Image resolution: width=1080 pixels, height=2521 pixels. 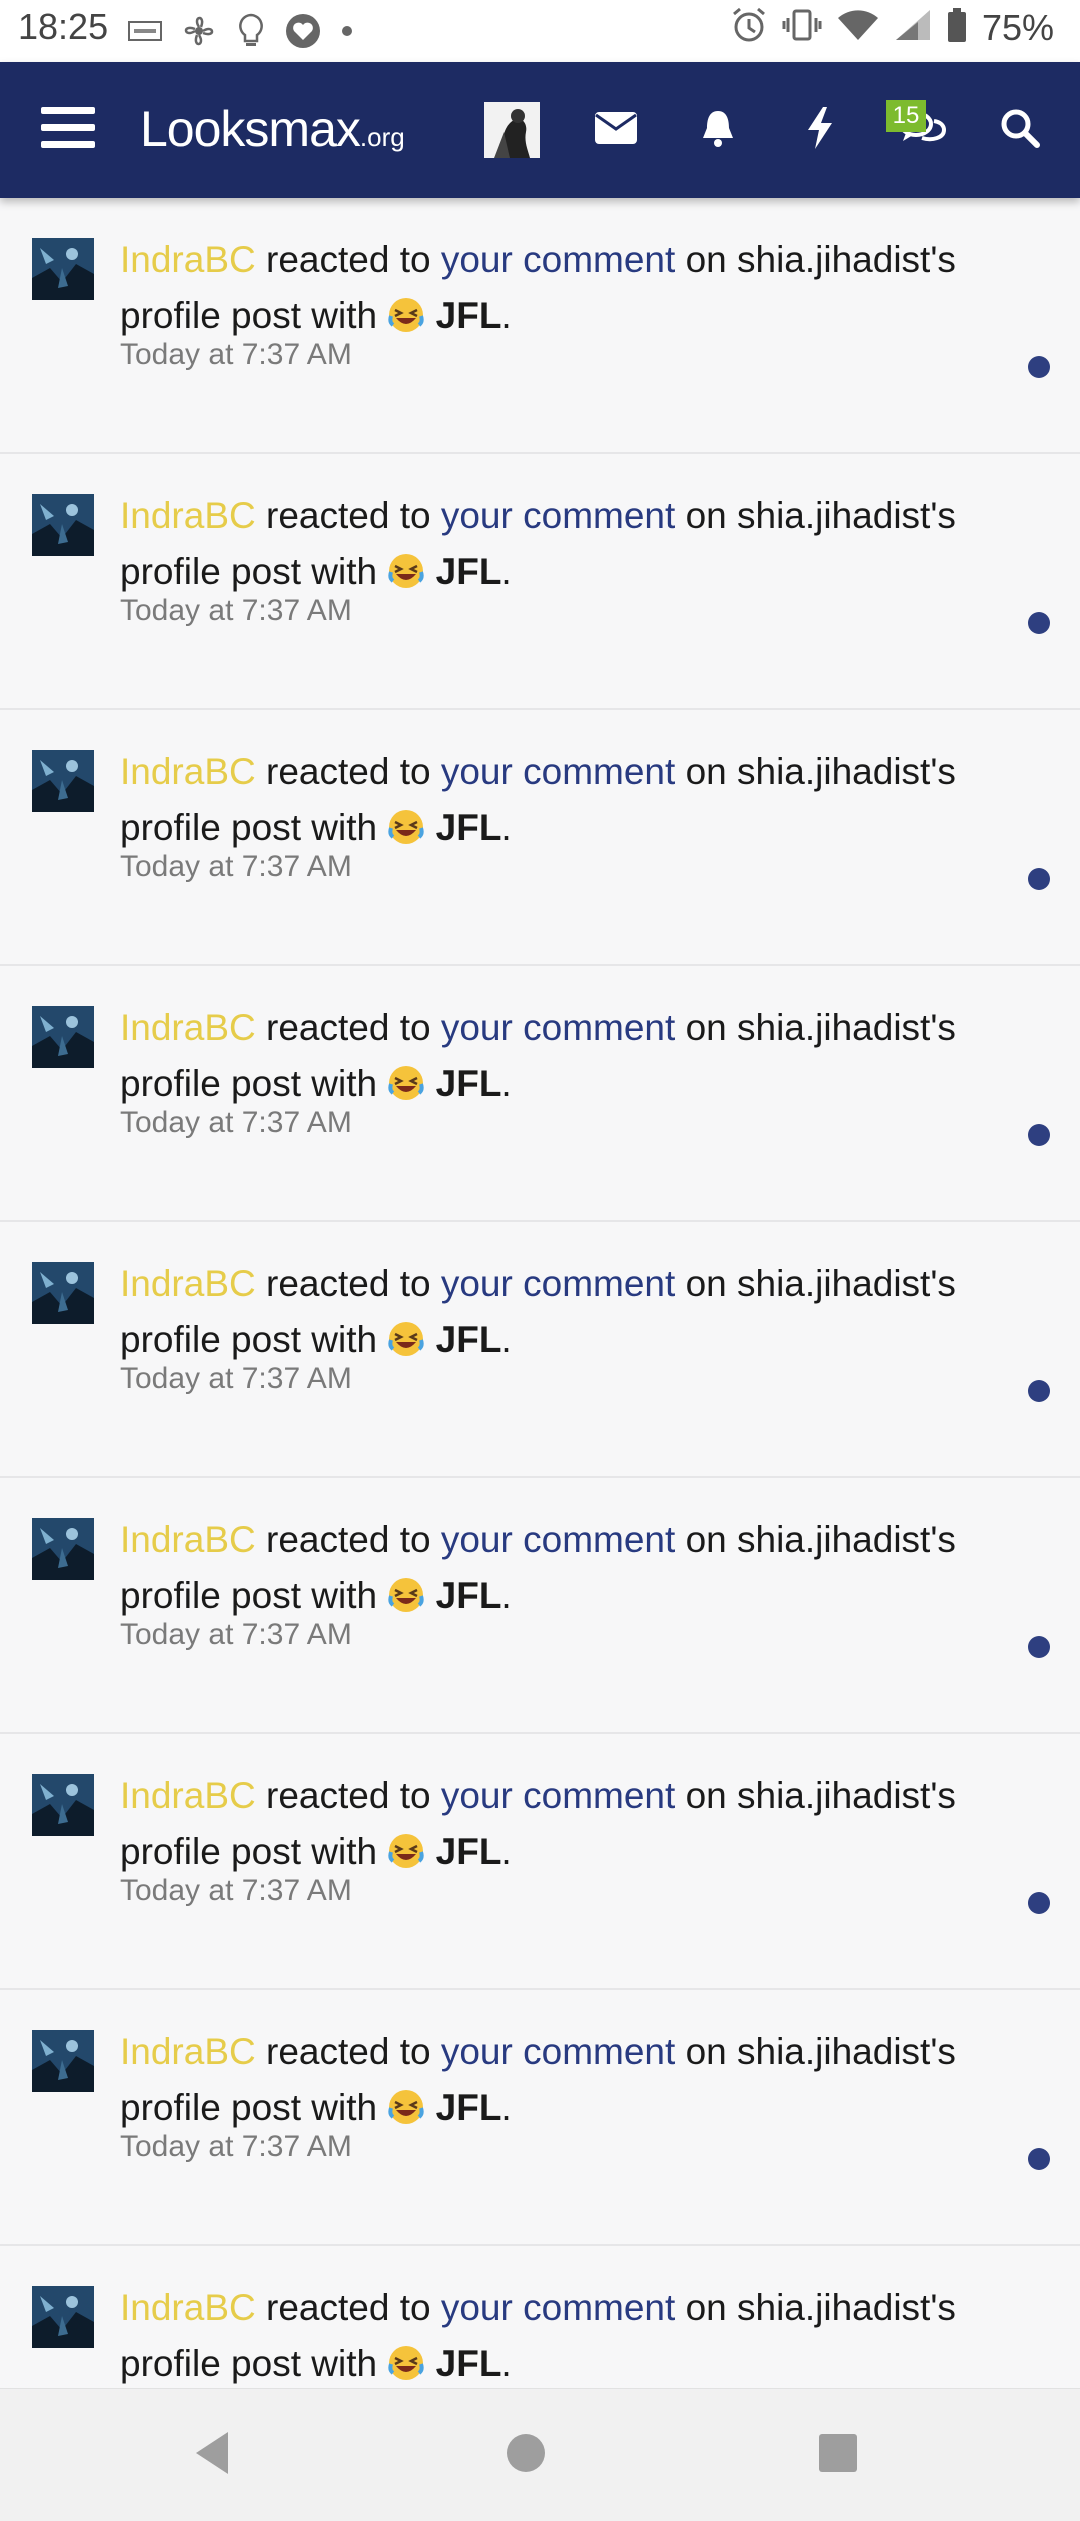 What do you see at coordinates (526, 2455) in the screenshot?
I see `home-button` at bounding box center [526, 2455].